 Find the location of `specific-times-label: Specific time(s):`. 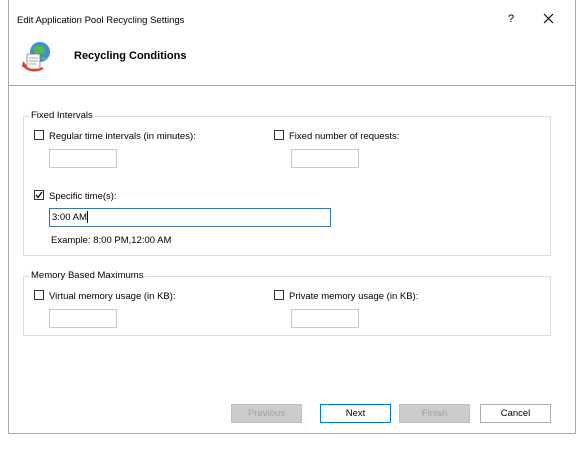

specific-times-label: Specific time(s): is located at coordinates (83, 196).